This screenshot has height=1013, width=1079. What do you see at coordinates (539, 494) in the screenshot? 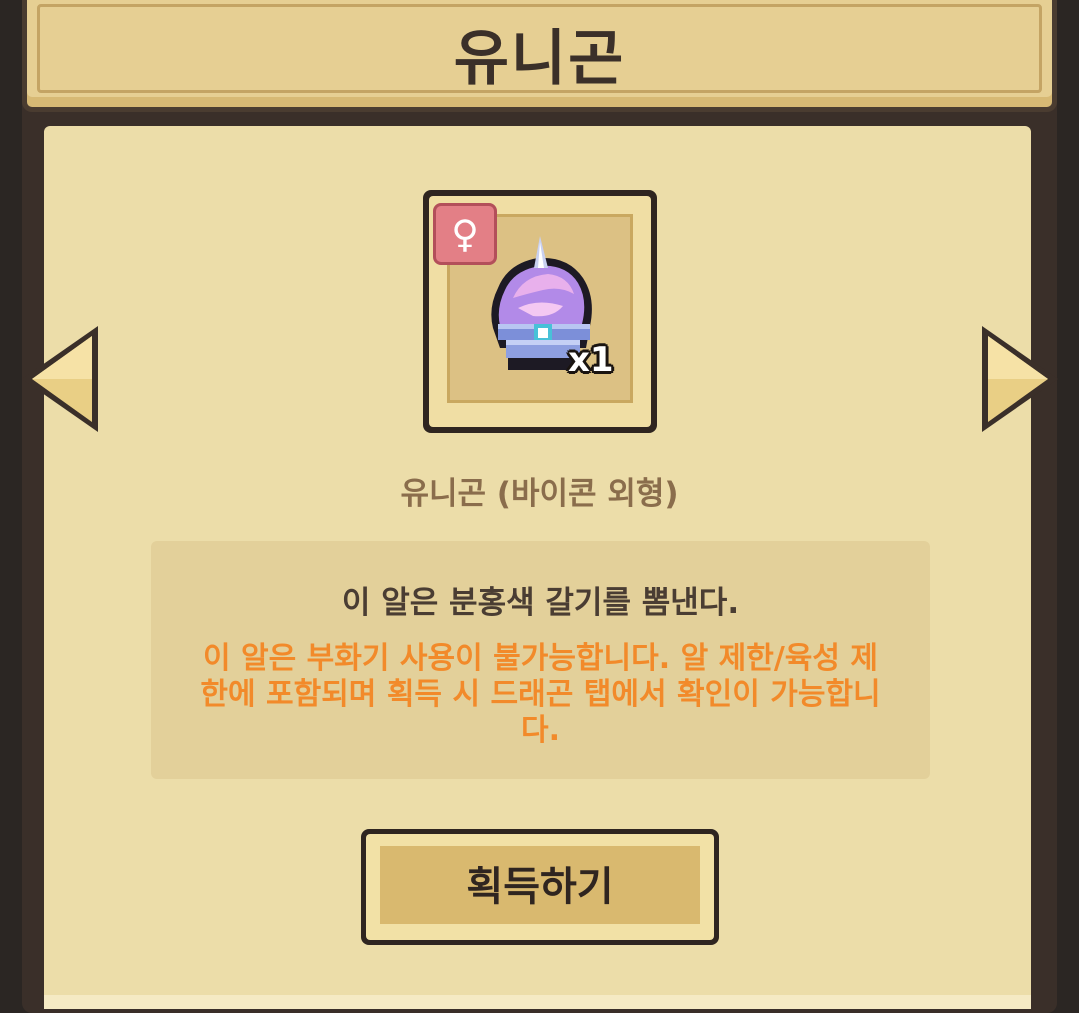
I see `item-name: 유니곤 (바이콘 외형)` at bounding box center [539, 494].